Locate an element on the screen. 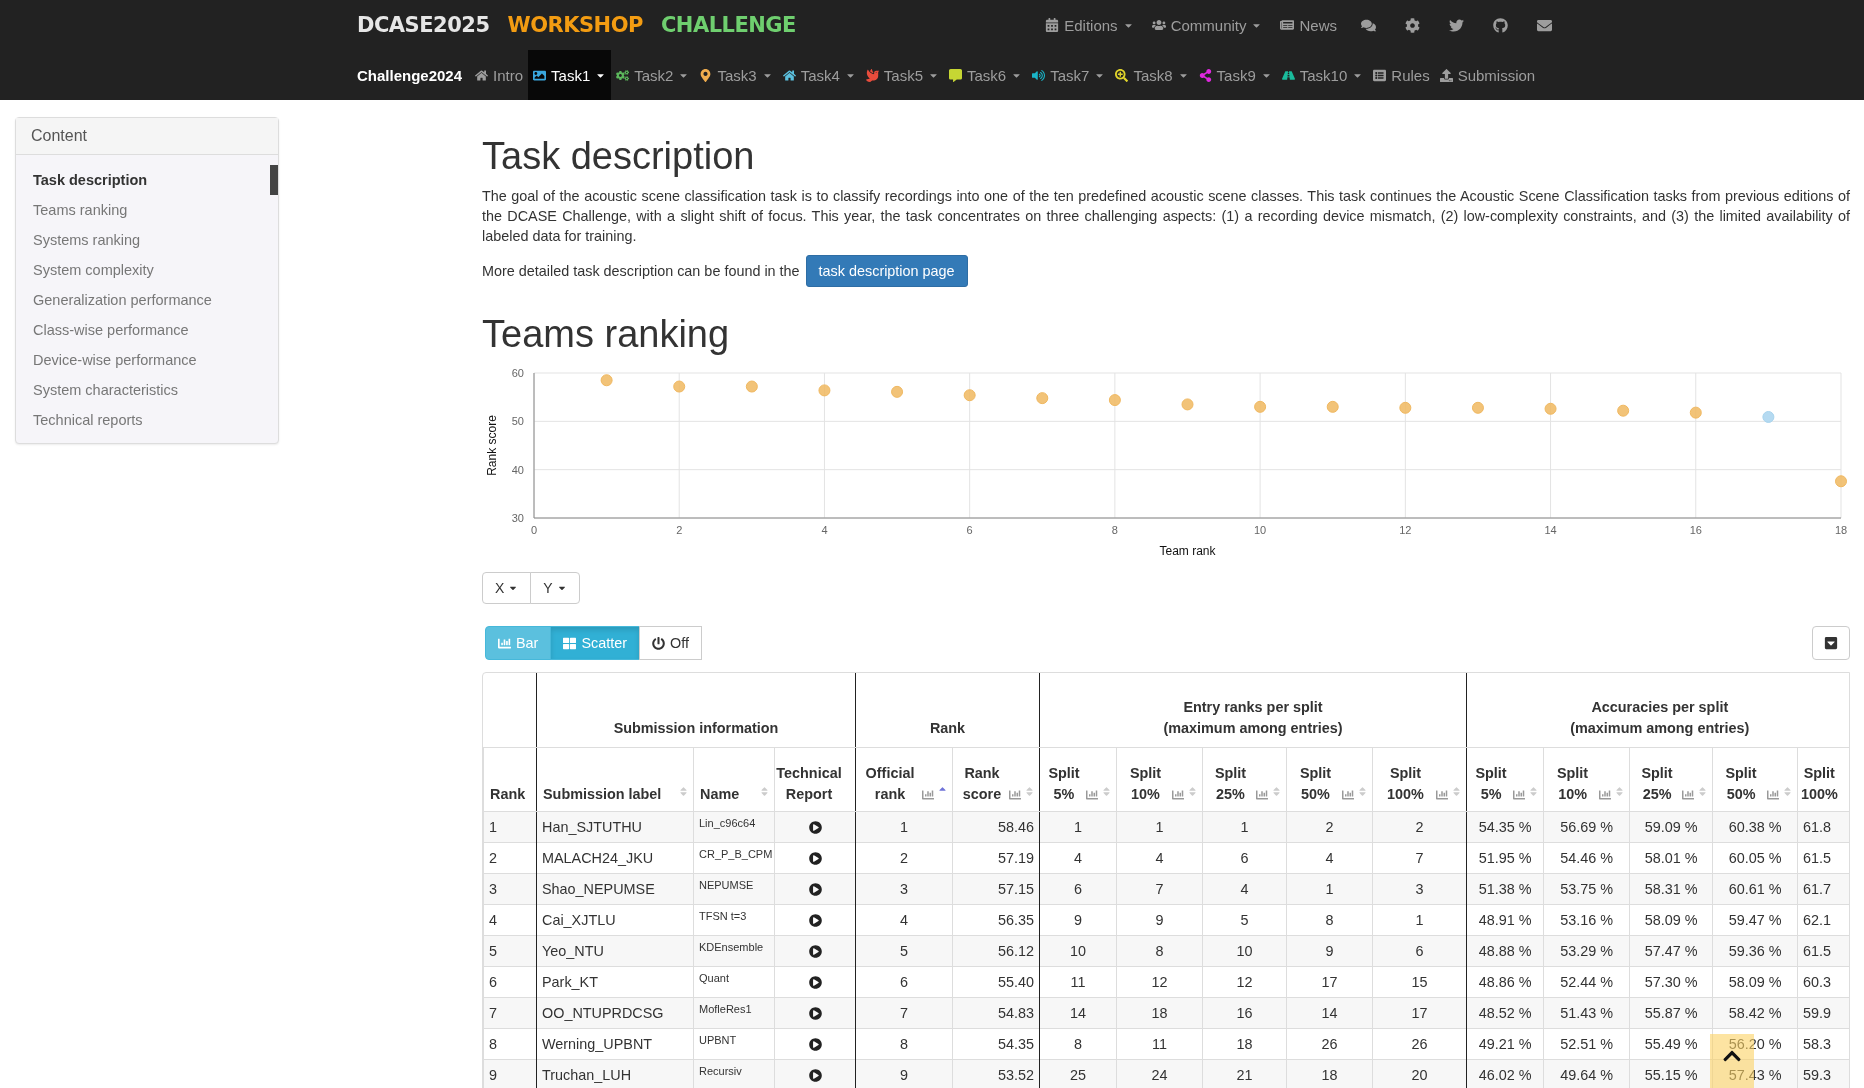 The width and height of the screenshot is (1864, 1088). nav-link: Editions is located at coordinates (1089, 25).